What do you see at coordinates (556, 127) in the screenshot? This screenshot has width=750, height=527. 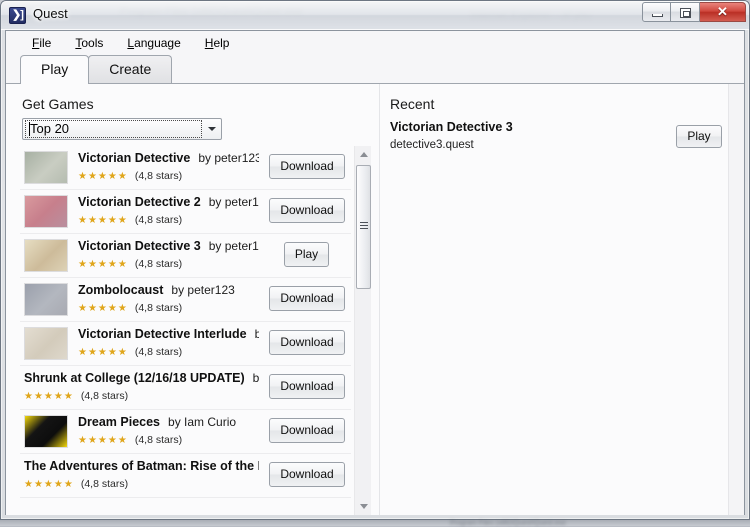 I see `recent-game-name: Victorian Detective 3` at bounding box center [556, 127].